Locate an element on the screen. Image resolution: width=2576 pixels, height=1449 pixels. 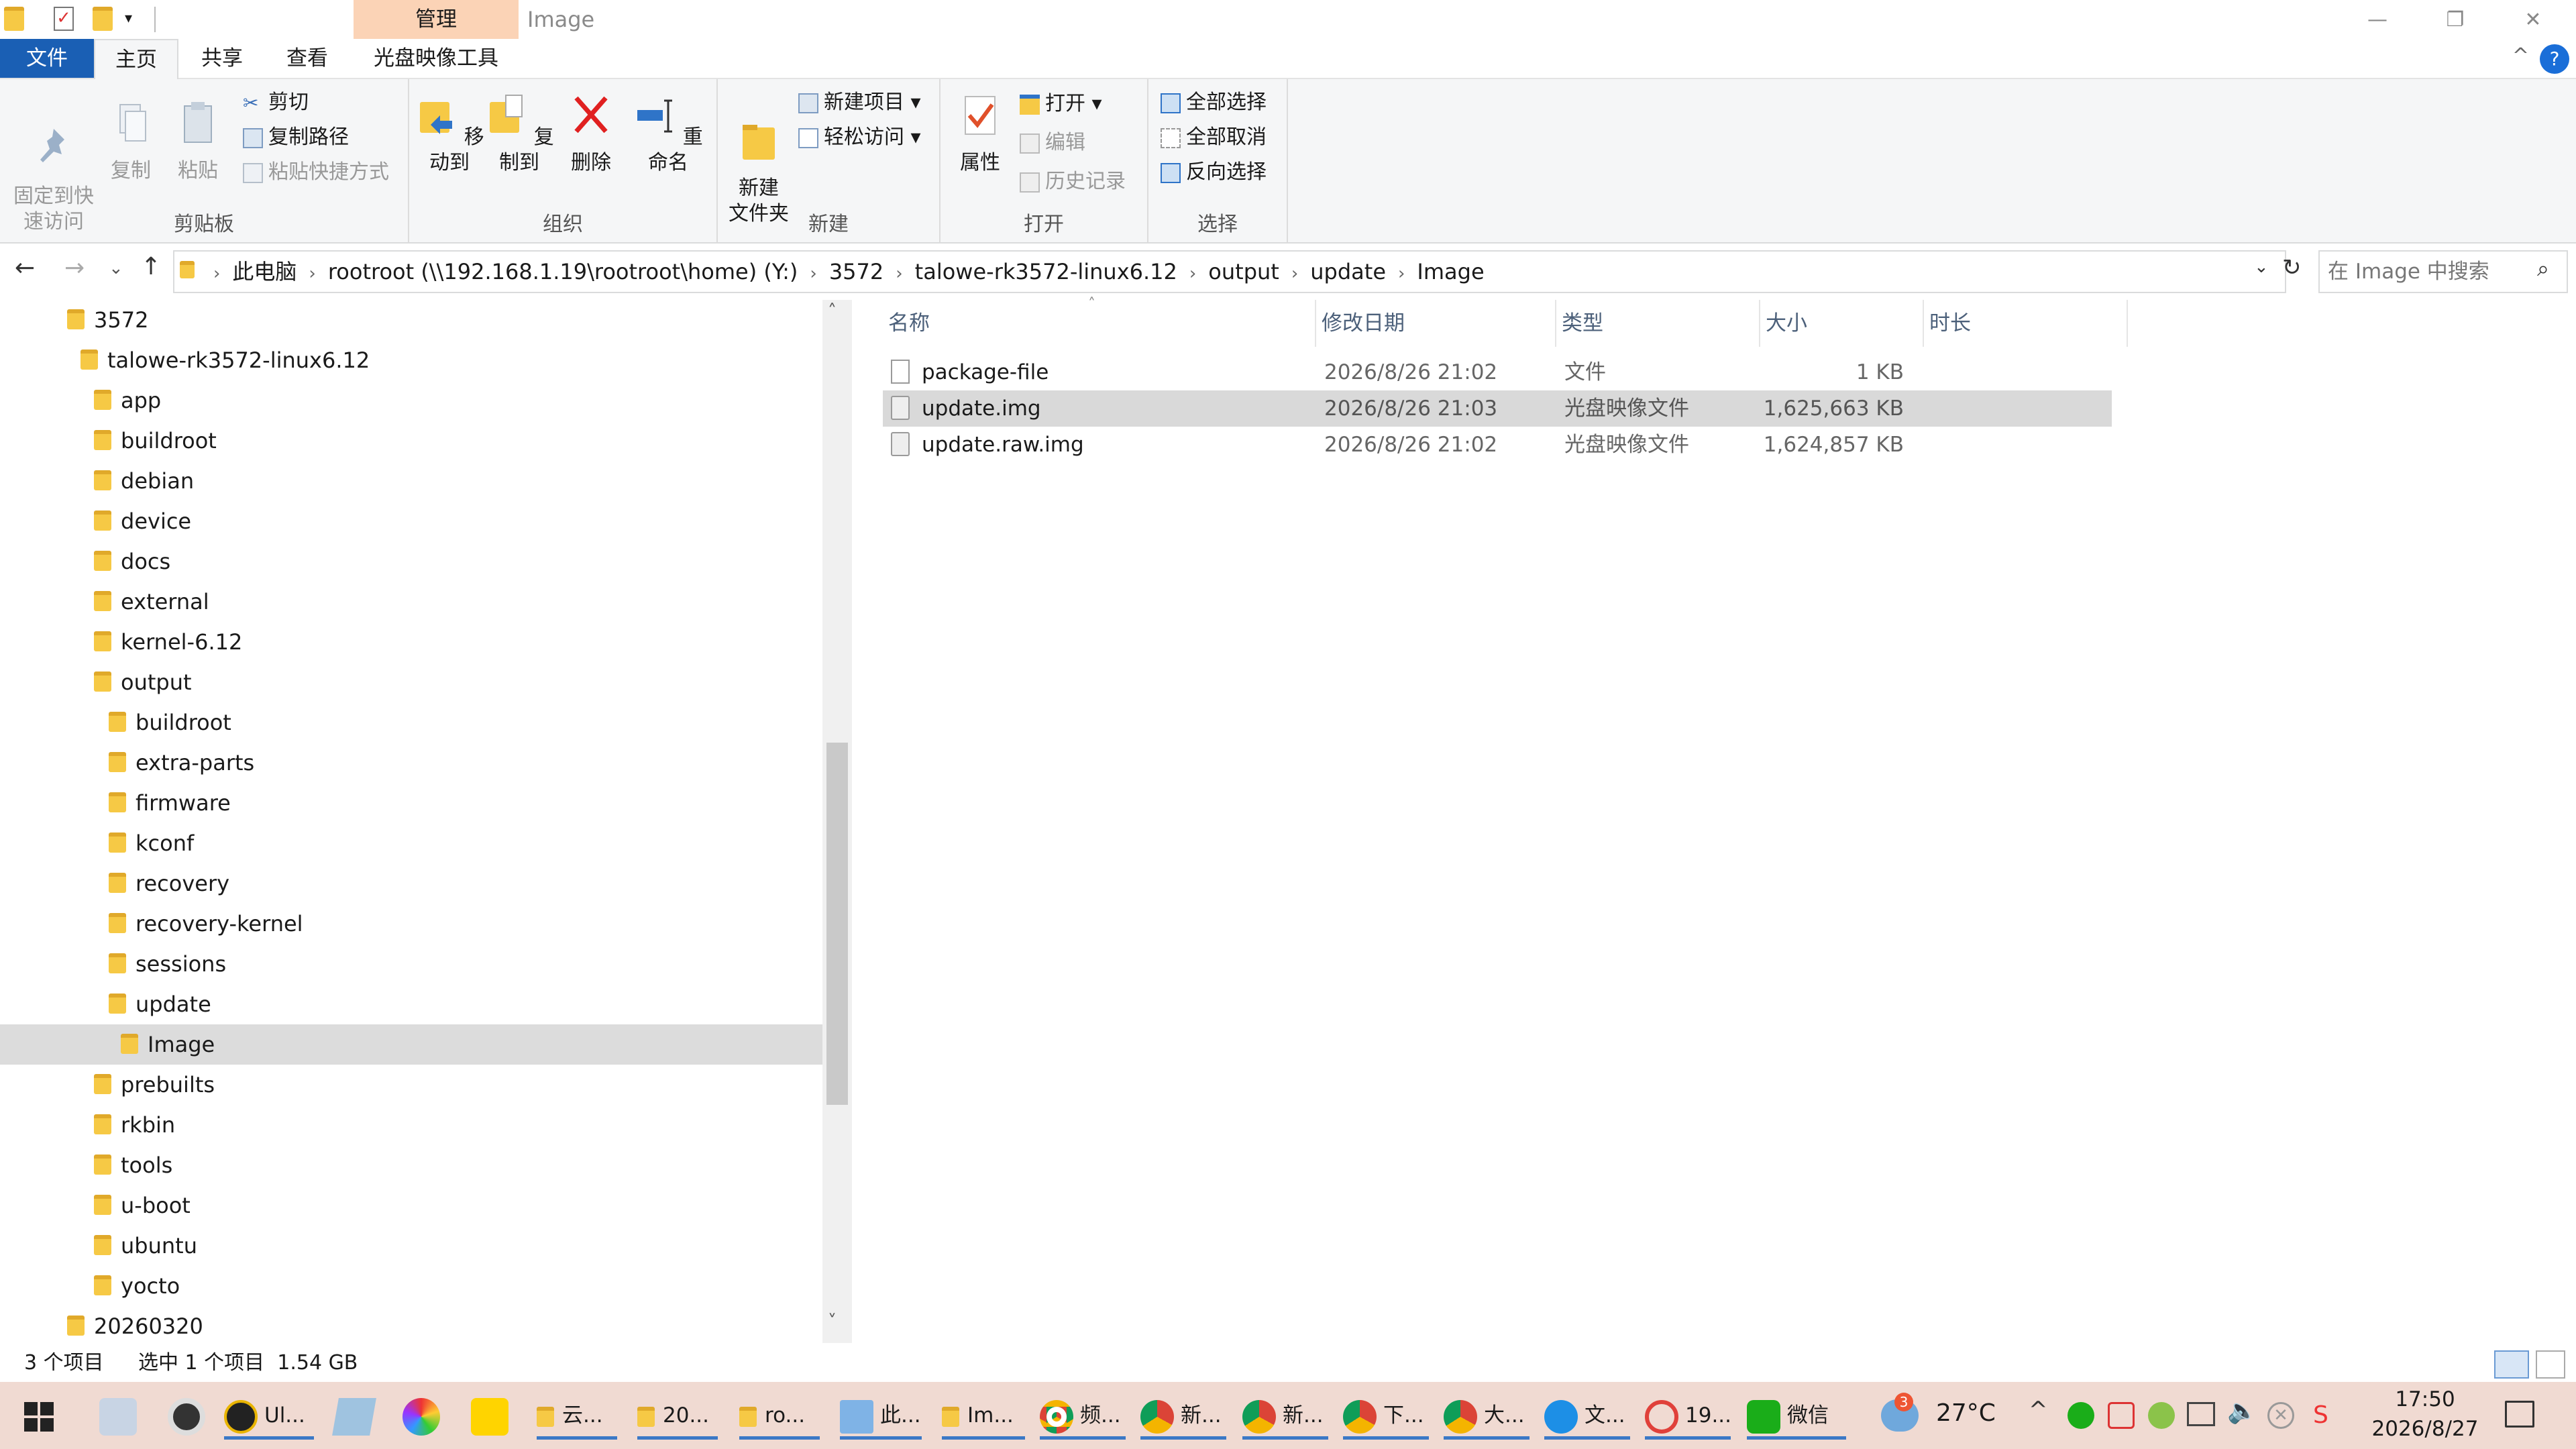
volume-icon: 🔈 is located at coordinates (2242, 1411).